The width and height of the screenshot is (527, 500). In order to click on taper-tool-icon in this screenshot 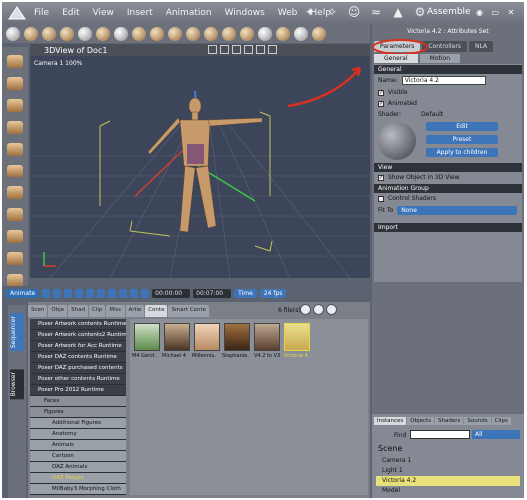, I will do `click(15, 149)`.